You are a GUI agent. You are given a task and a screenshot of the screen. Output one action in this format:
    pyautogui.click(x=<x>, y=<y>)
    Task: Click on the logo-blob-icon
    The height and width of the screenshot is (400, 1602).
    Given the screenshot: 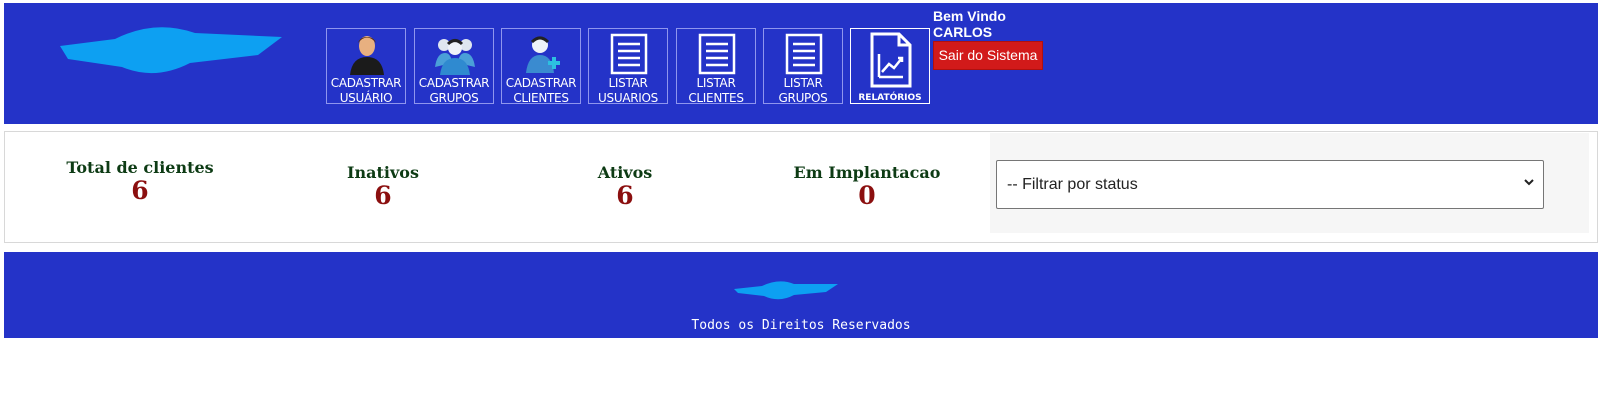 What is the action you would take?
    pyautogui.click(x=171, y=50)
    